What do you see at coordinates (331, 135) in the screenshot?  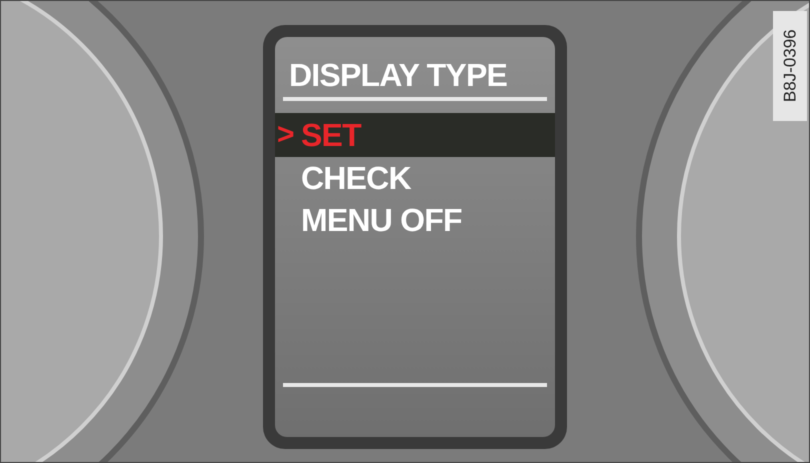 I see `menu-item-label: SET` at bounding box center [331, 135].